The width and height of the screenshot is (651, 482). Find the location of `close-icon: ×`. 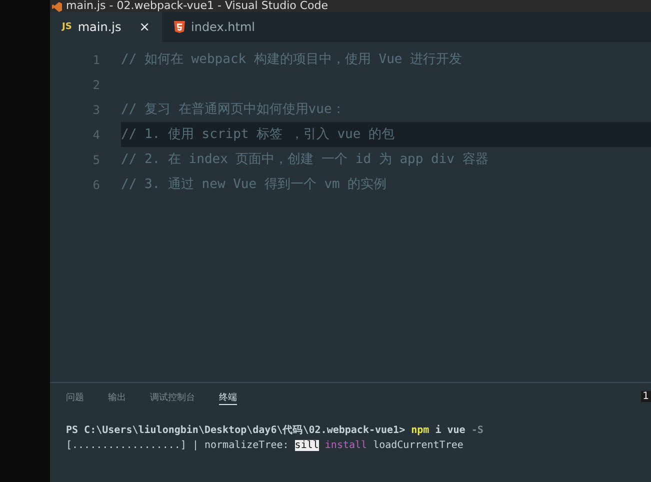

close-icon: × is located at coordinates (144, 27).